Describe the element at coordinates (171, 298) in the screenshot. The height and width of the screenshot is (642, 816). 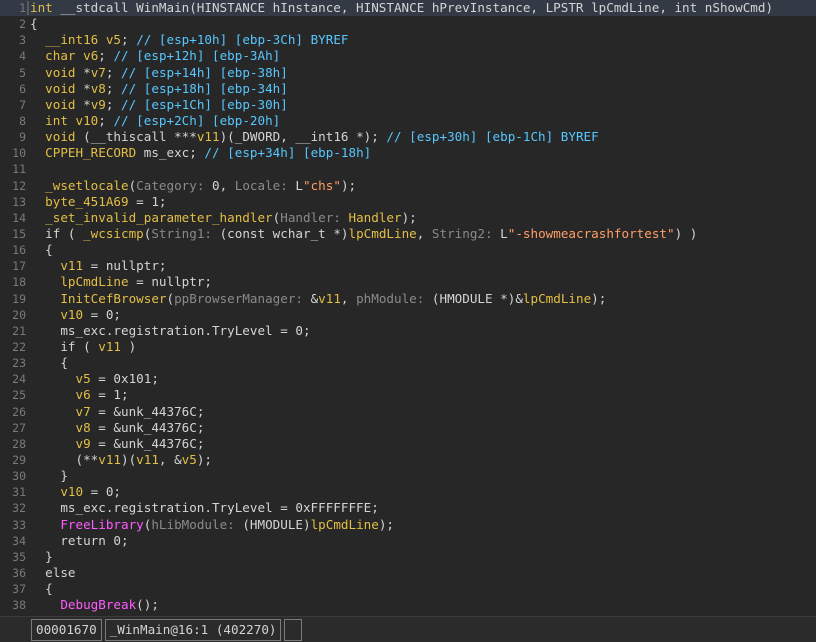
I see `code-token: (` at that location.